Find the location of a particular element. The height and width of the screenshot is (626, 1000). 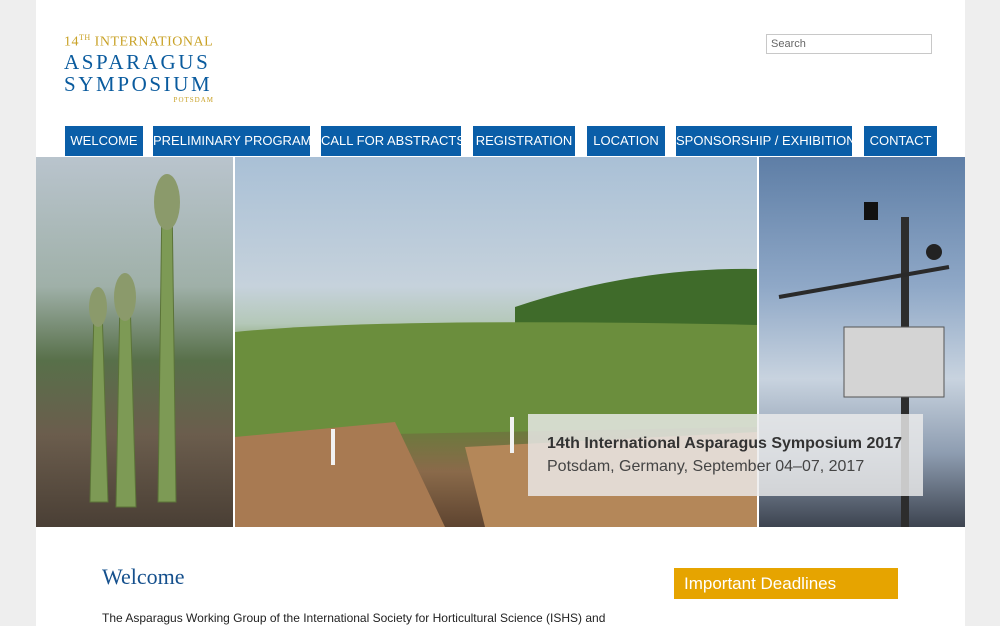

hero-caption-subtitle: Potsdam, Germany, September 04–07, 2017 is located at coordinates (706, 466).